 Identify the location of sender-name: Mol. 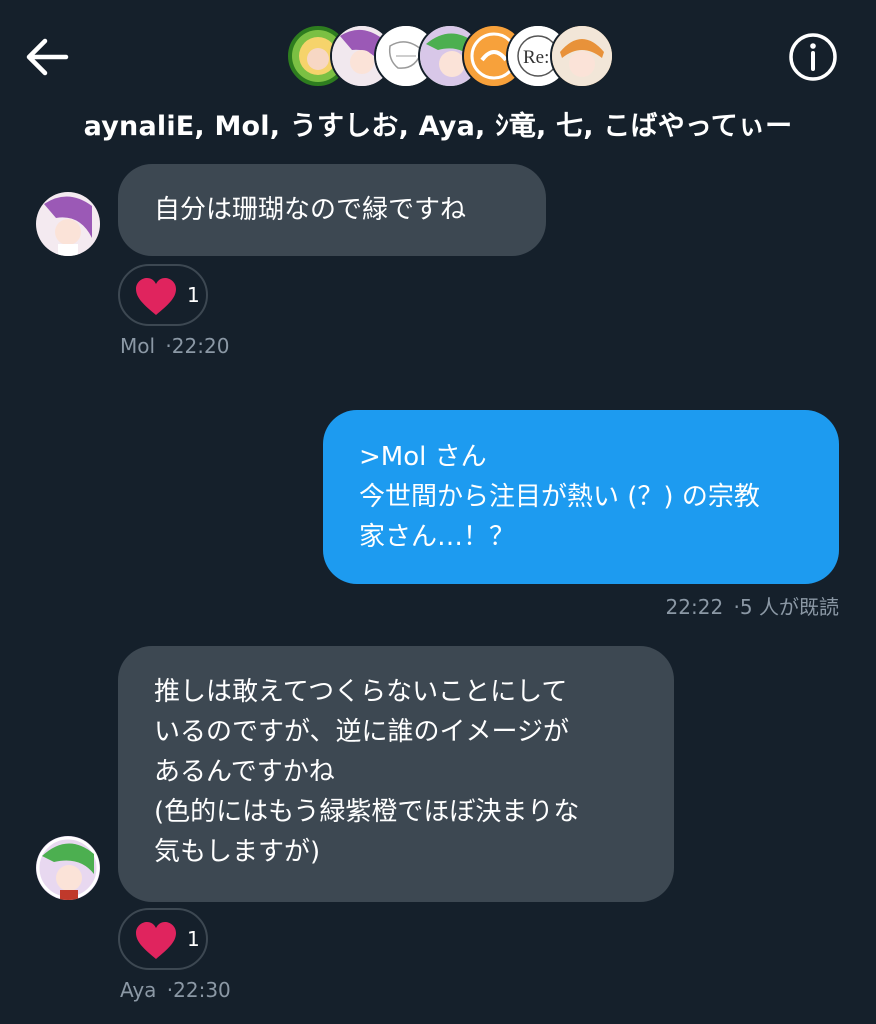
(138, 346).